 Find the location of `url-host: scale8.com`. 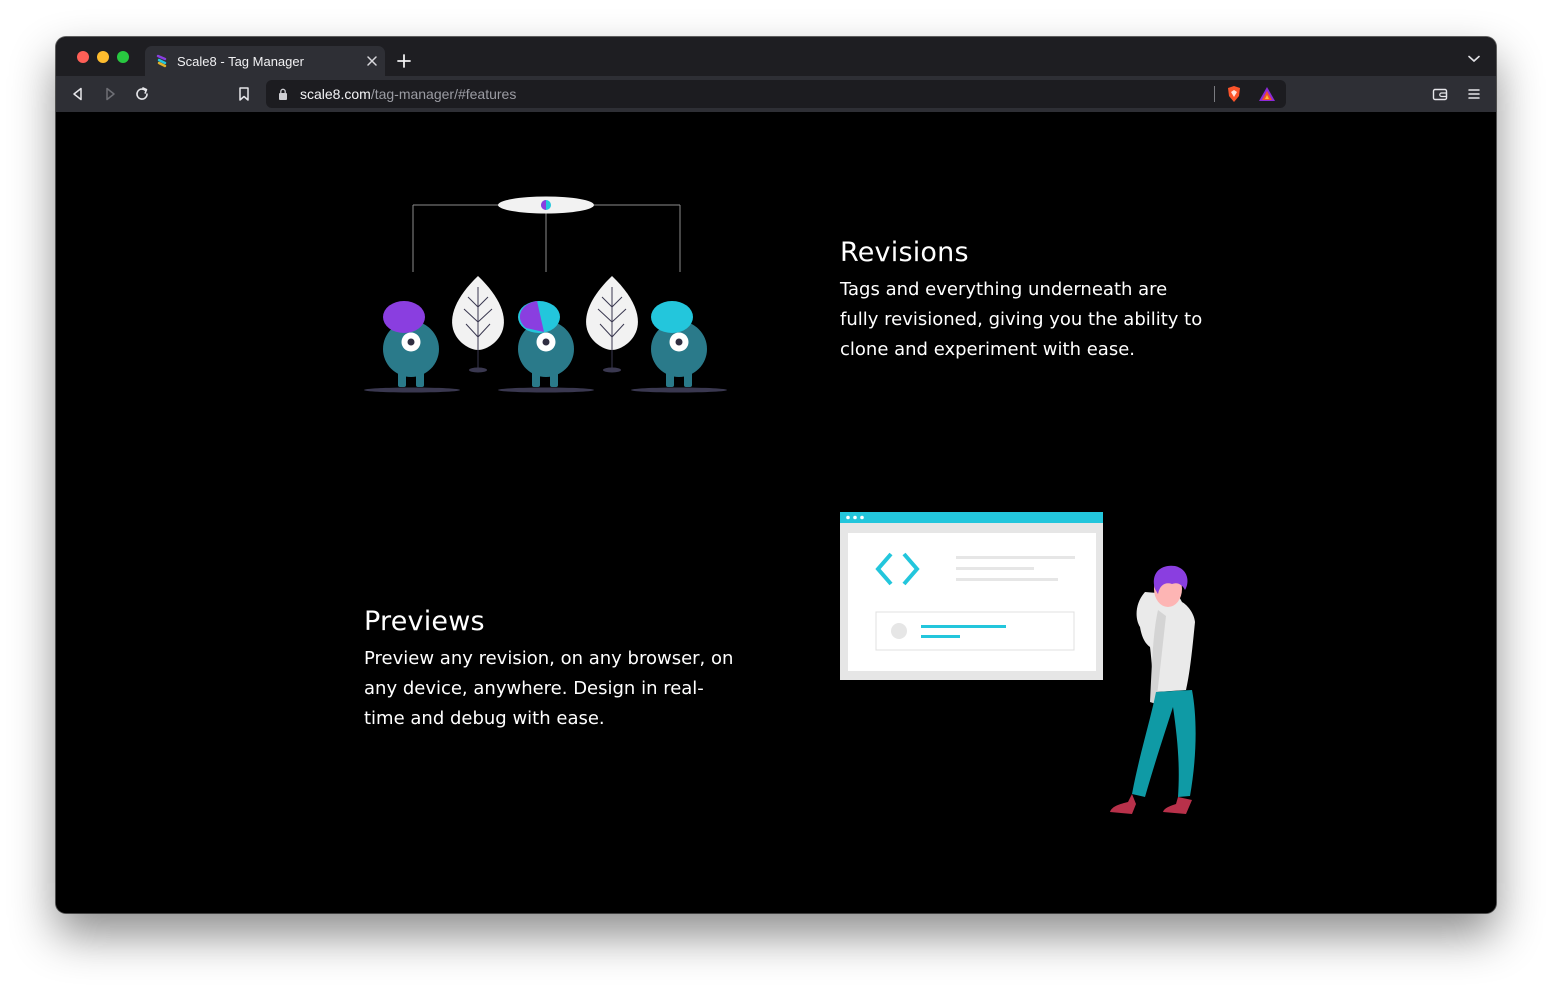

url-host: scale8.com is located at coordinates (335, 94).